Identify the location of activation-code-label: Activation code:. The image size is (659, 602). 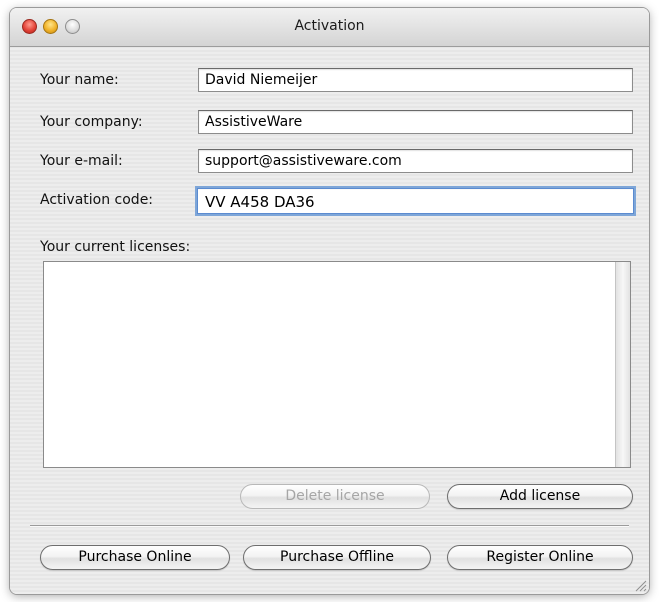
(97, 200).